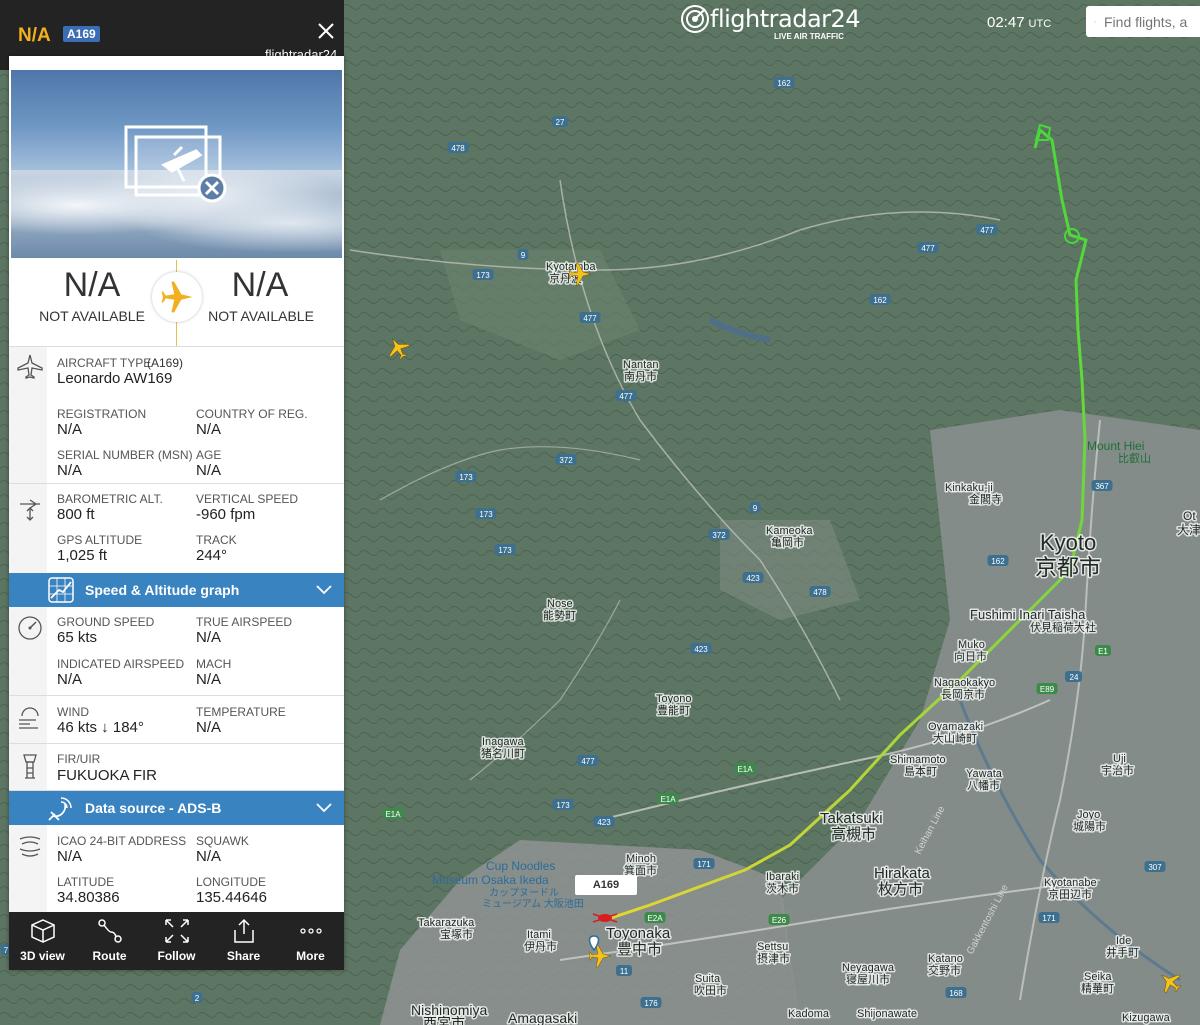 The width and height of the screenshot is (1200, 1025). Describe the element at coordinates (243, 941) in the screenshot. I see `share-button: Share` at that location.